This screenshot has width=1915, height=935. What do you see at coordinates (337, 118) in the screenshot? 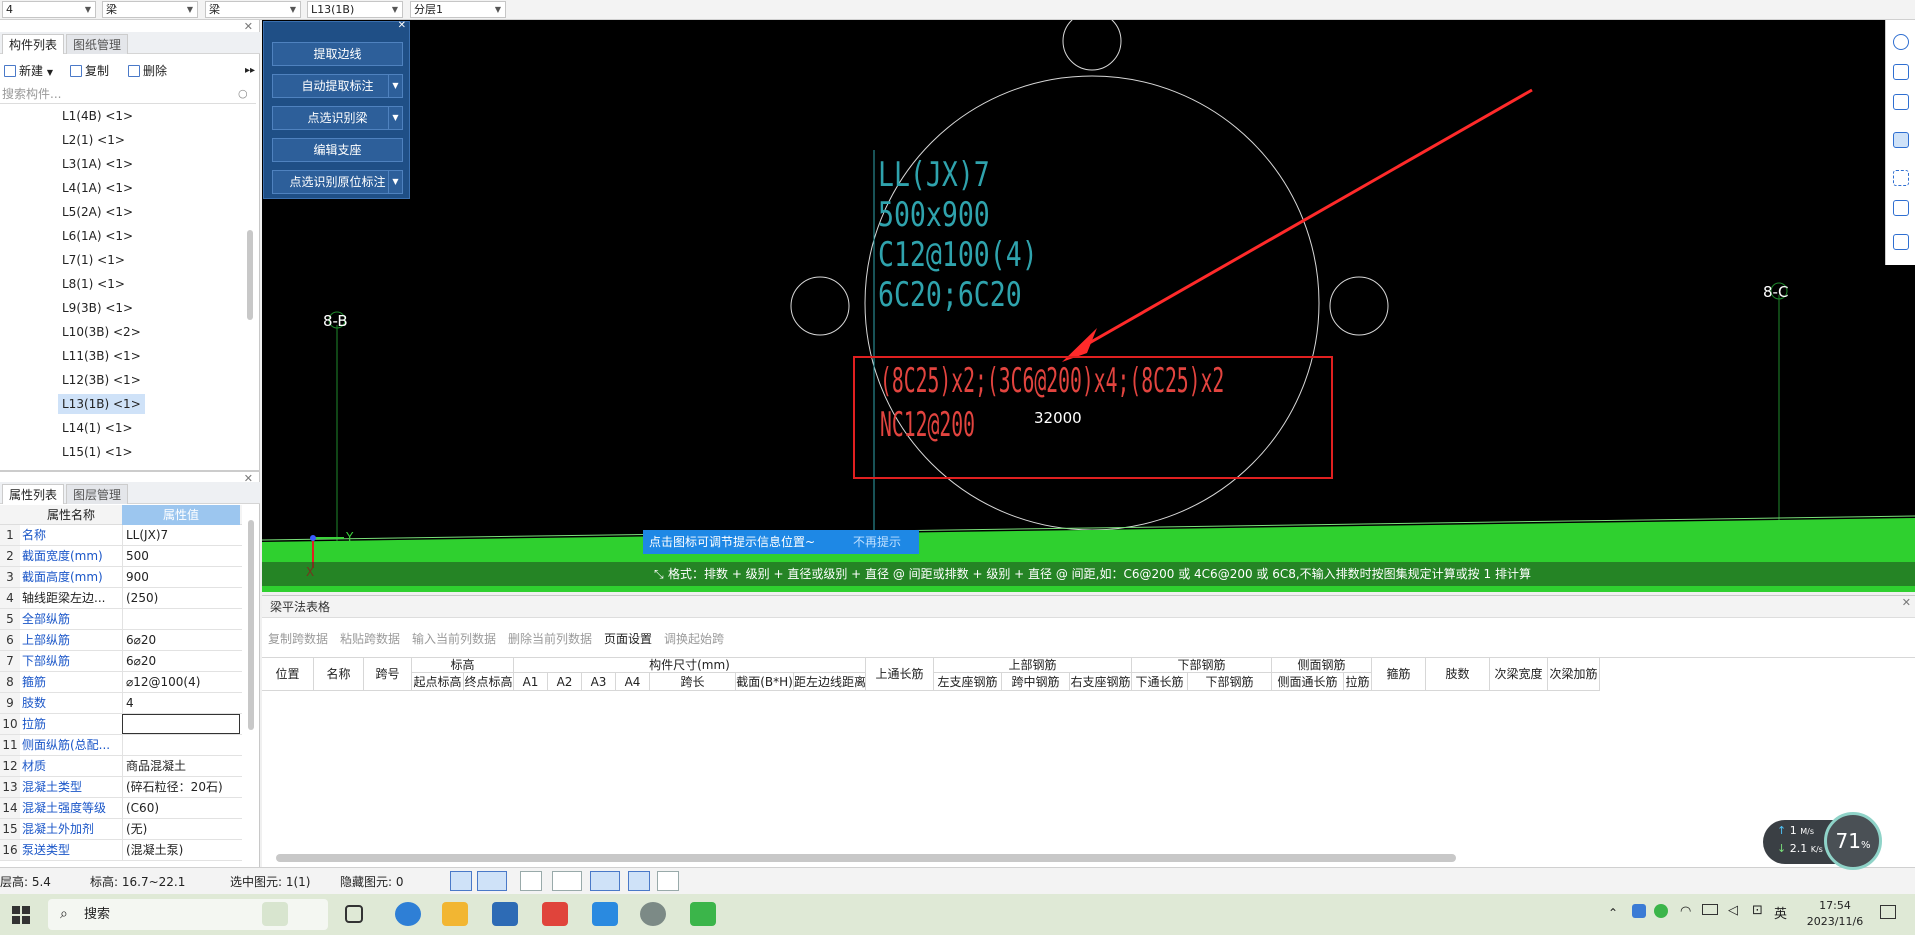
I see `pick-identify-beam-button: 点选识别梁 ▼` at bounding box center [337, 118].